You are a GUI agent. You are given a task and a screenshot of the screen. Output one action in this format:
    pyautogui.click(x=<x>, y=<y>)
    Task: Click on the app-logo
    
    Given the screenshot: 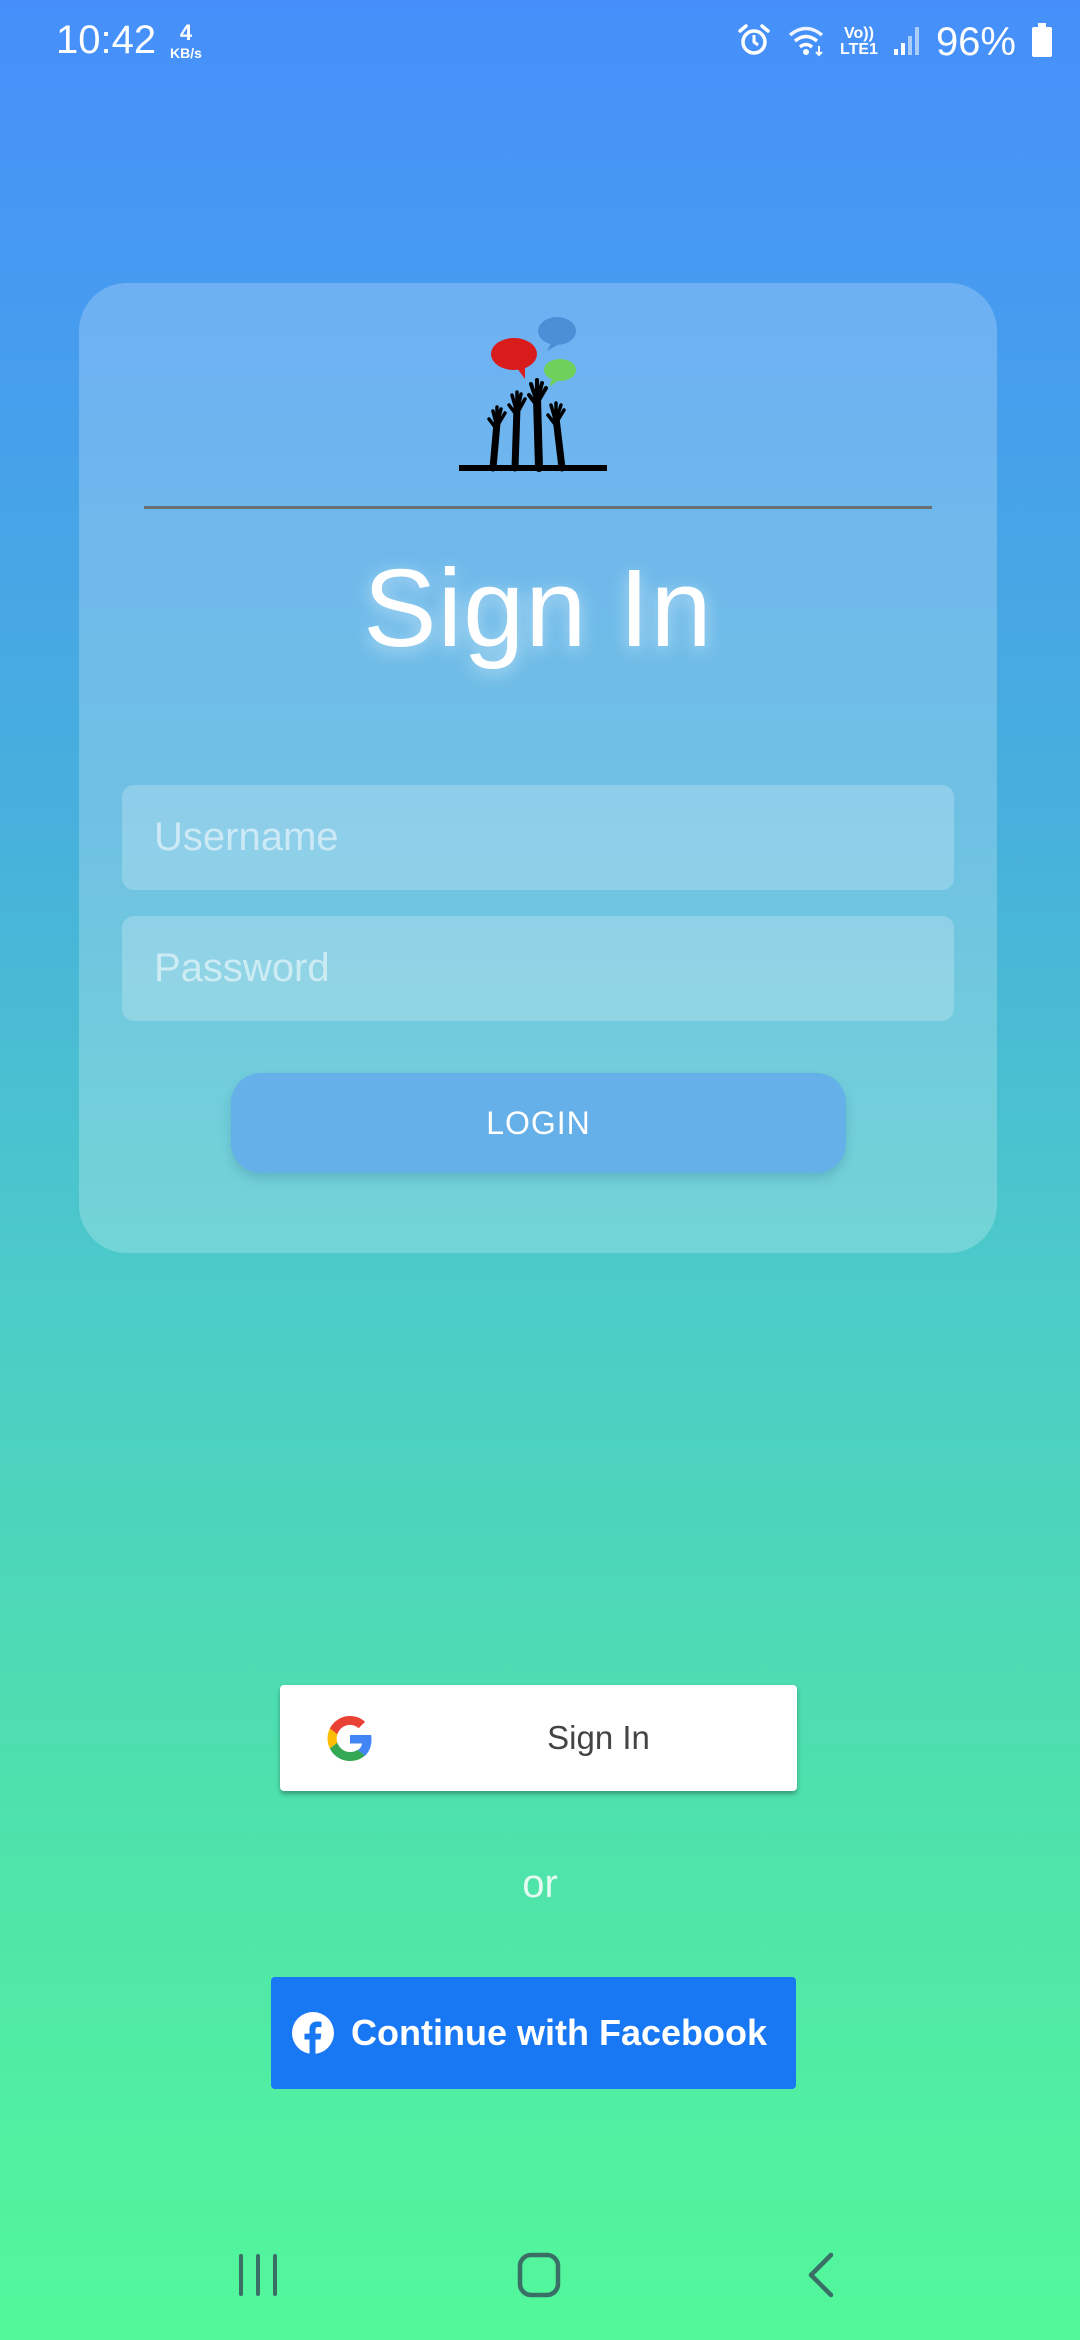 What is the action you would take?
    pyautogui.click(x=544, y=393)
    